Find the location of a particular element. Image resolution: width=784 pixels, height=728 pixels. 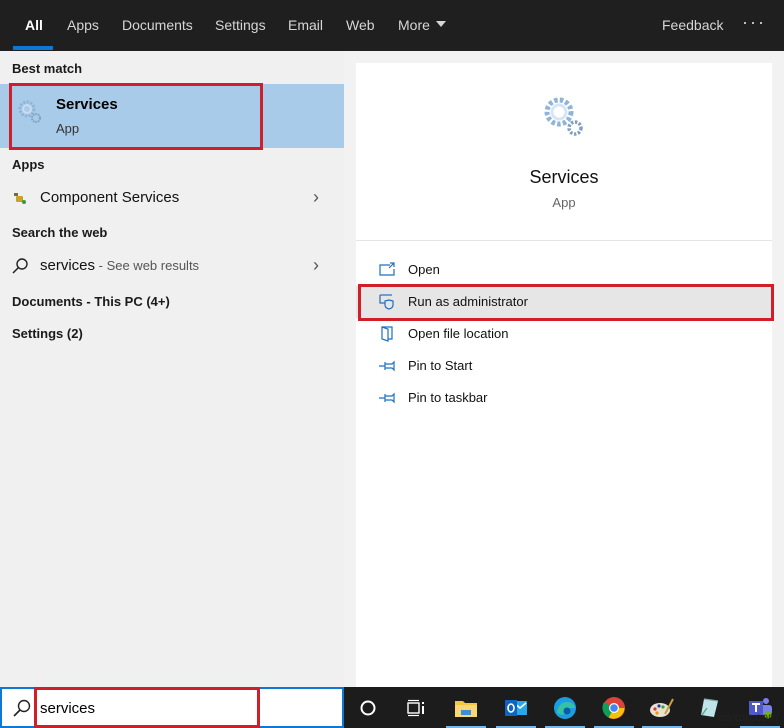

result-component-services: Component Services › is located at coordinates (172, 198).